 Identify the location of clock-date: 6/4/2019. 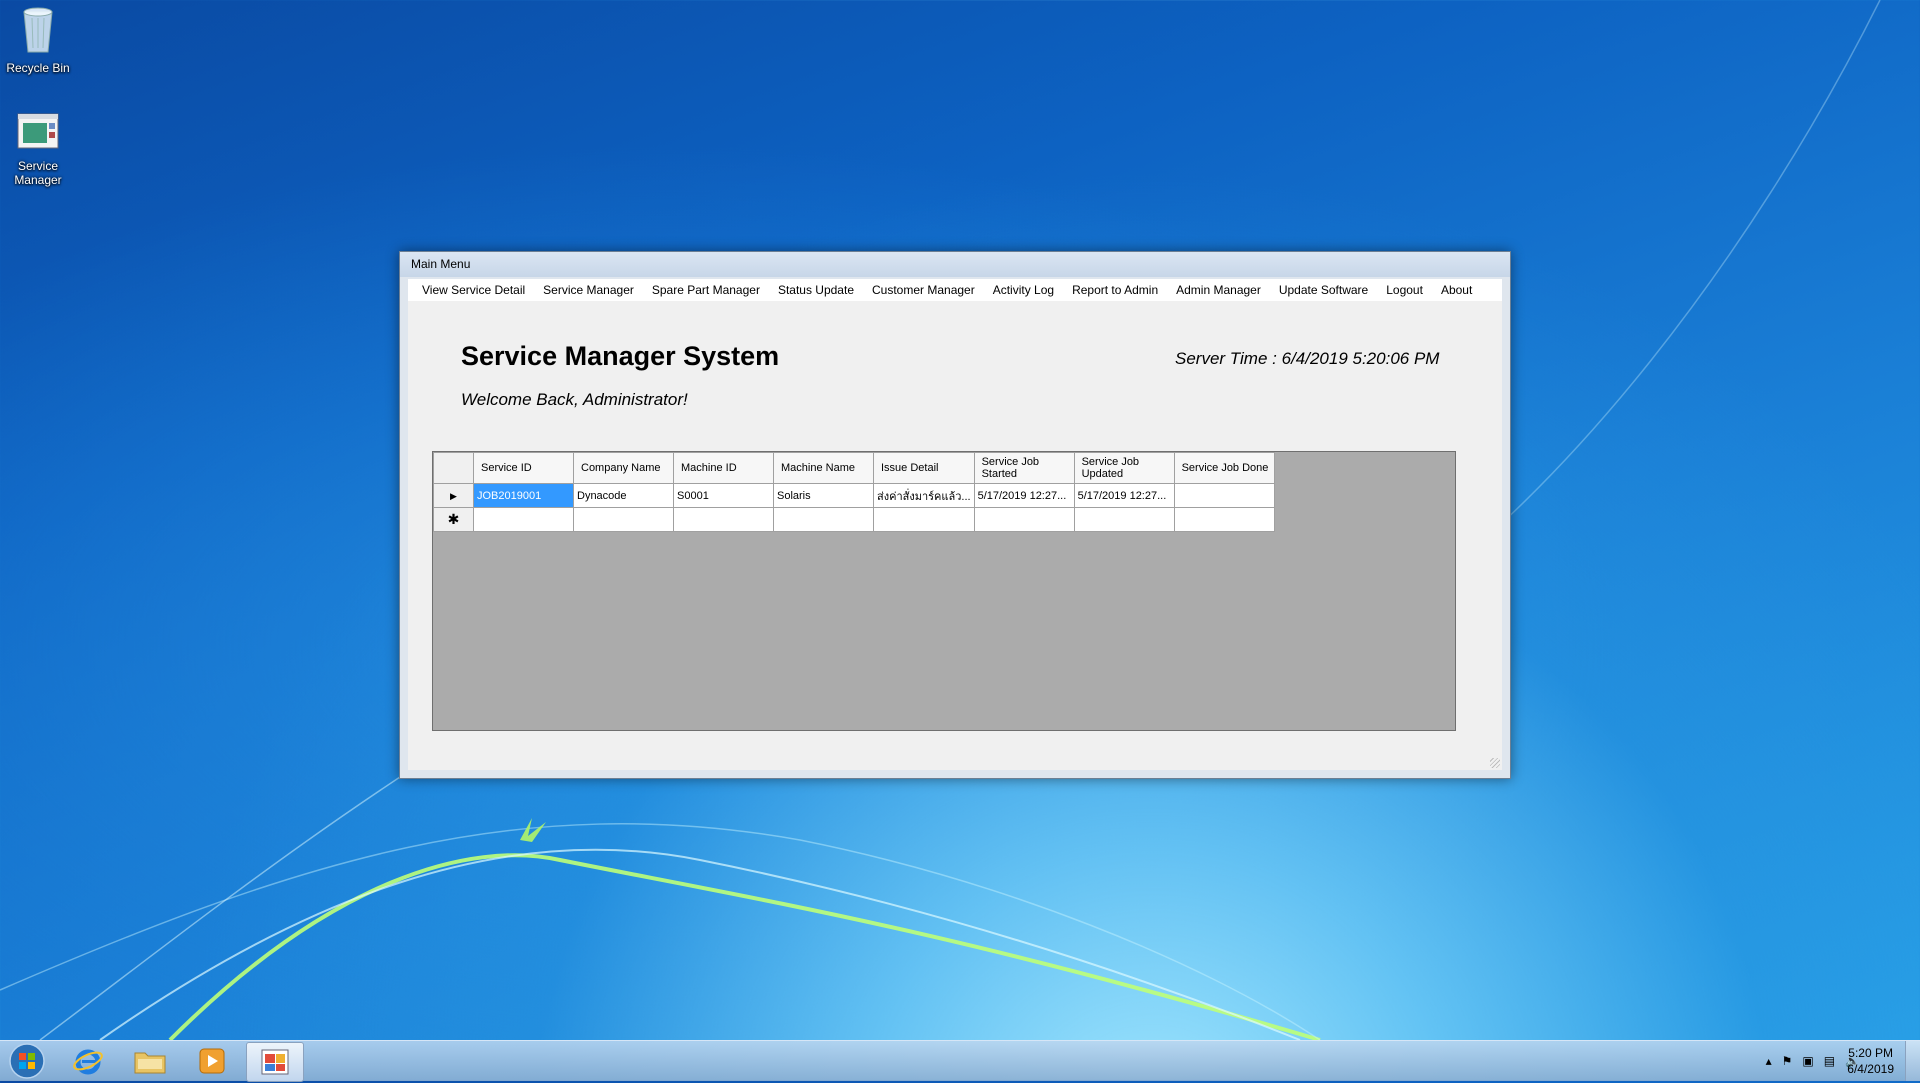
(1870, 1069).